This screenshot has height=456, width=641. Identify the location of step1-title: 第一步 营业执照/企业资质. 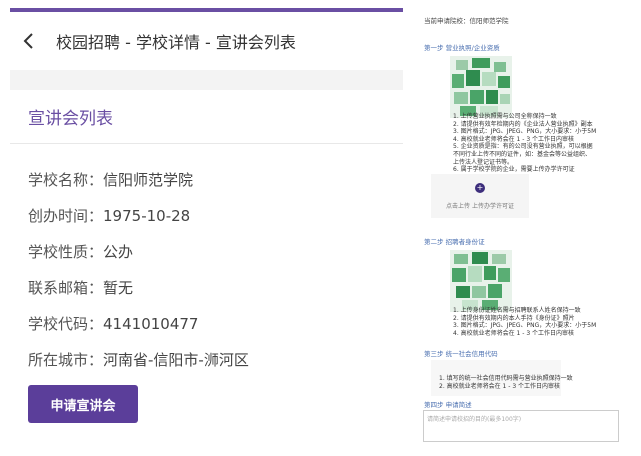
(462, 48).